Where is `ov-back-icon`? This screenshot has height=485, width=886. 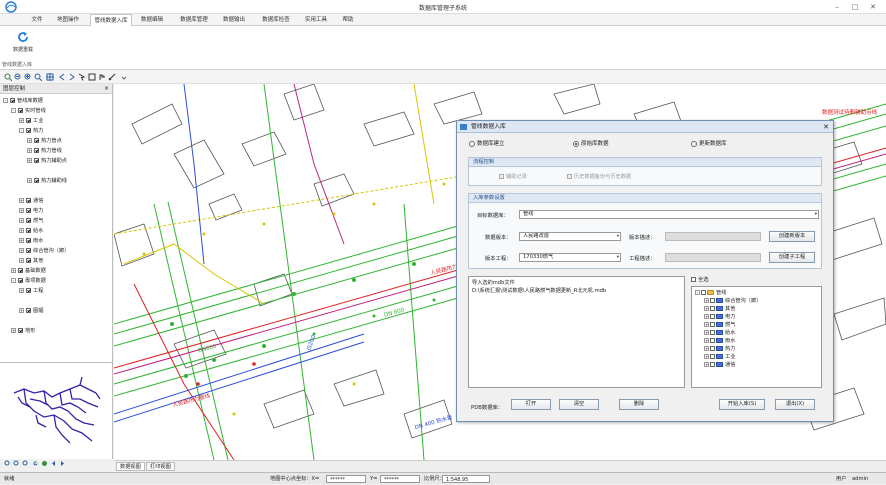 ov-back-icon is located at coordinates (53, 463).